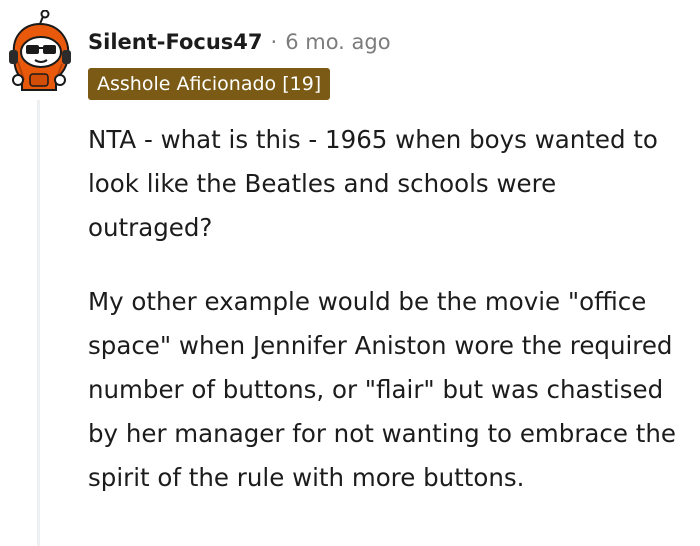 The image size is (700, 546). What do you see at coordinates (175, 42) in the screenshot?
I see `username-link: Silent-Focus47` at bounding box center [175, 42].